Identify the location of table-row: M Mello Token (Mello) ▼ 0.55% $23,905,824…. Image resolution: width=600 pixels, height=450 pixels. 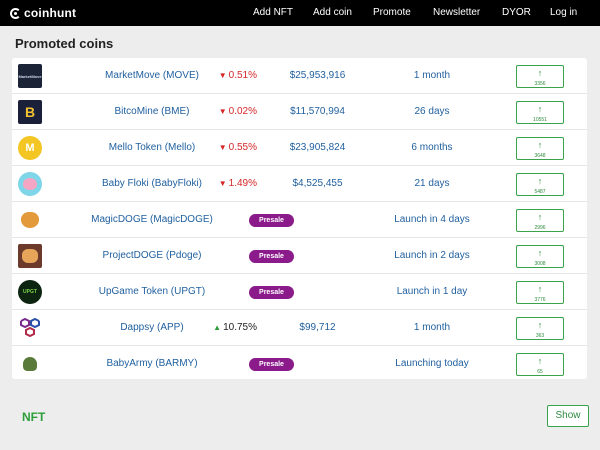
(299, 148).